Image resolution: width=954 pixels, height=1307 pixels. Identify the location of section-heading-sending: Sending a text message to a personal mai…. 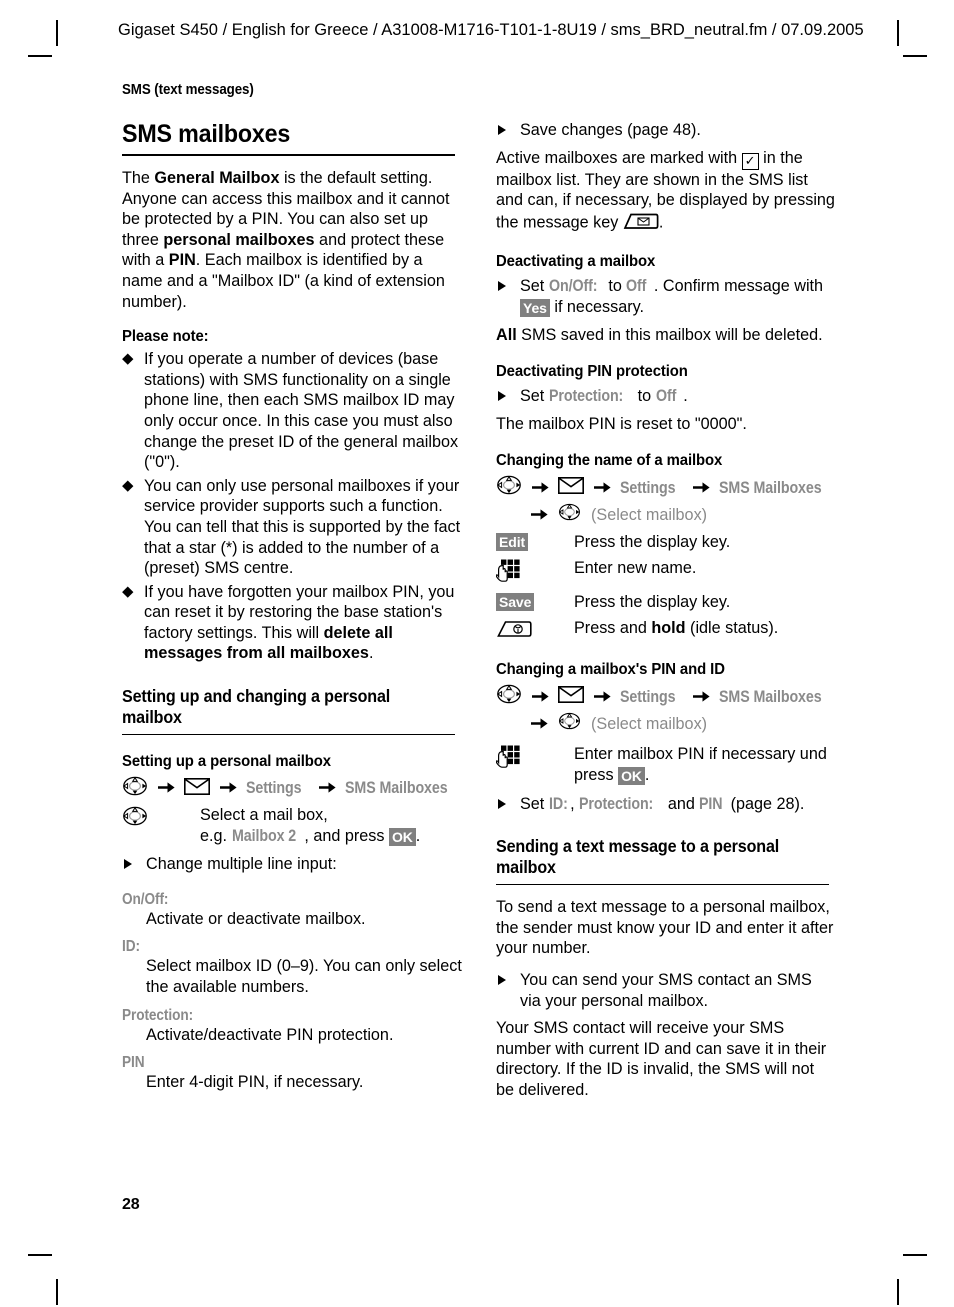
(638, 857).